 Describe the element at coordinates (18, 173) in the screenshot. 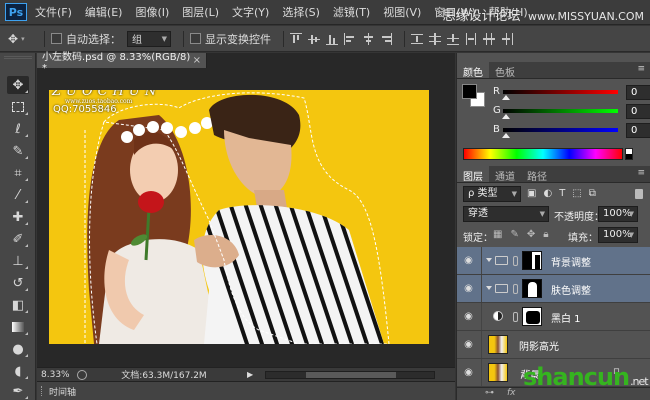

I see `crop-tool-icon: ⌗` at that location.